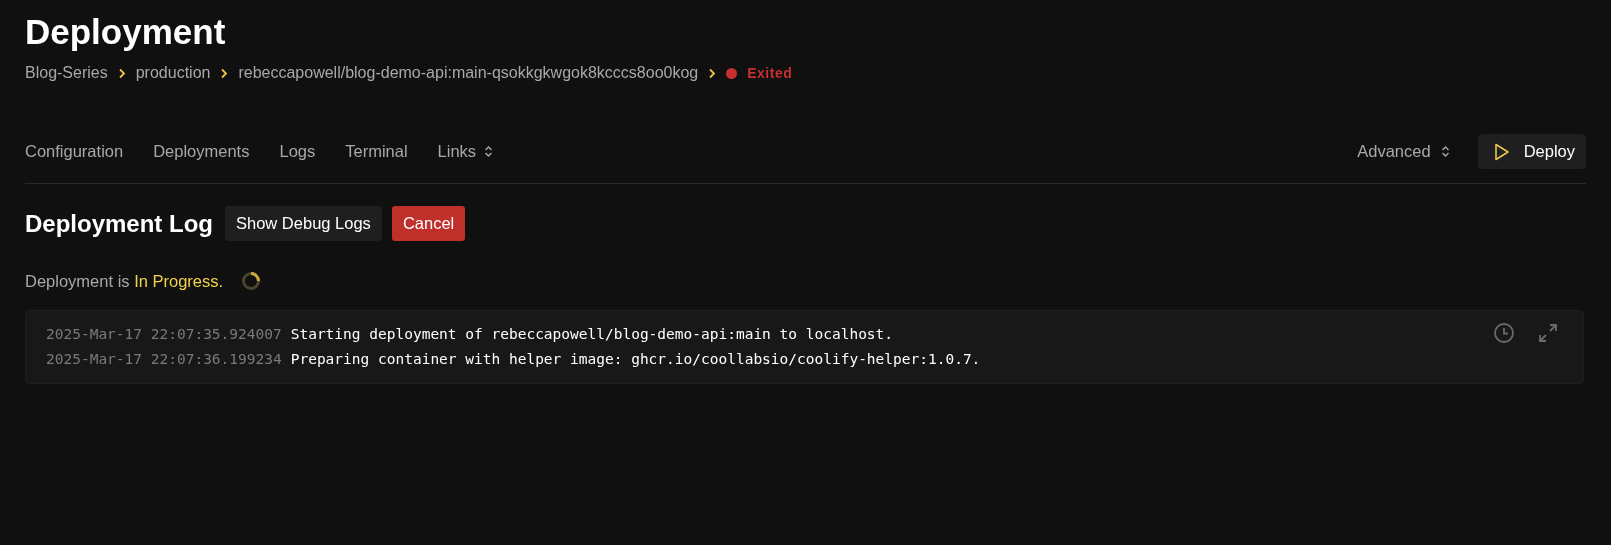  Describe the element at coordinates (1531, 151) in the screenshot. I see `deploy-button: Deploy` at that location.